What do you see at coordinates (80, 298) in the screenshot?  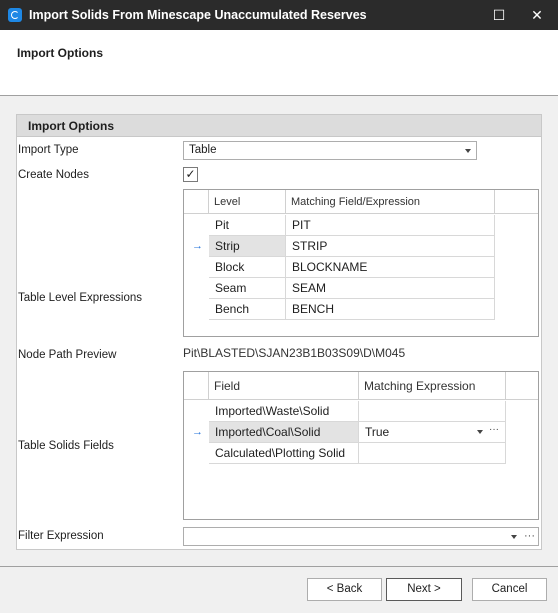 I see `table-level-label: Table Level Expressions` at bounding box center [80, 298].